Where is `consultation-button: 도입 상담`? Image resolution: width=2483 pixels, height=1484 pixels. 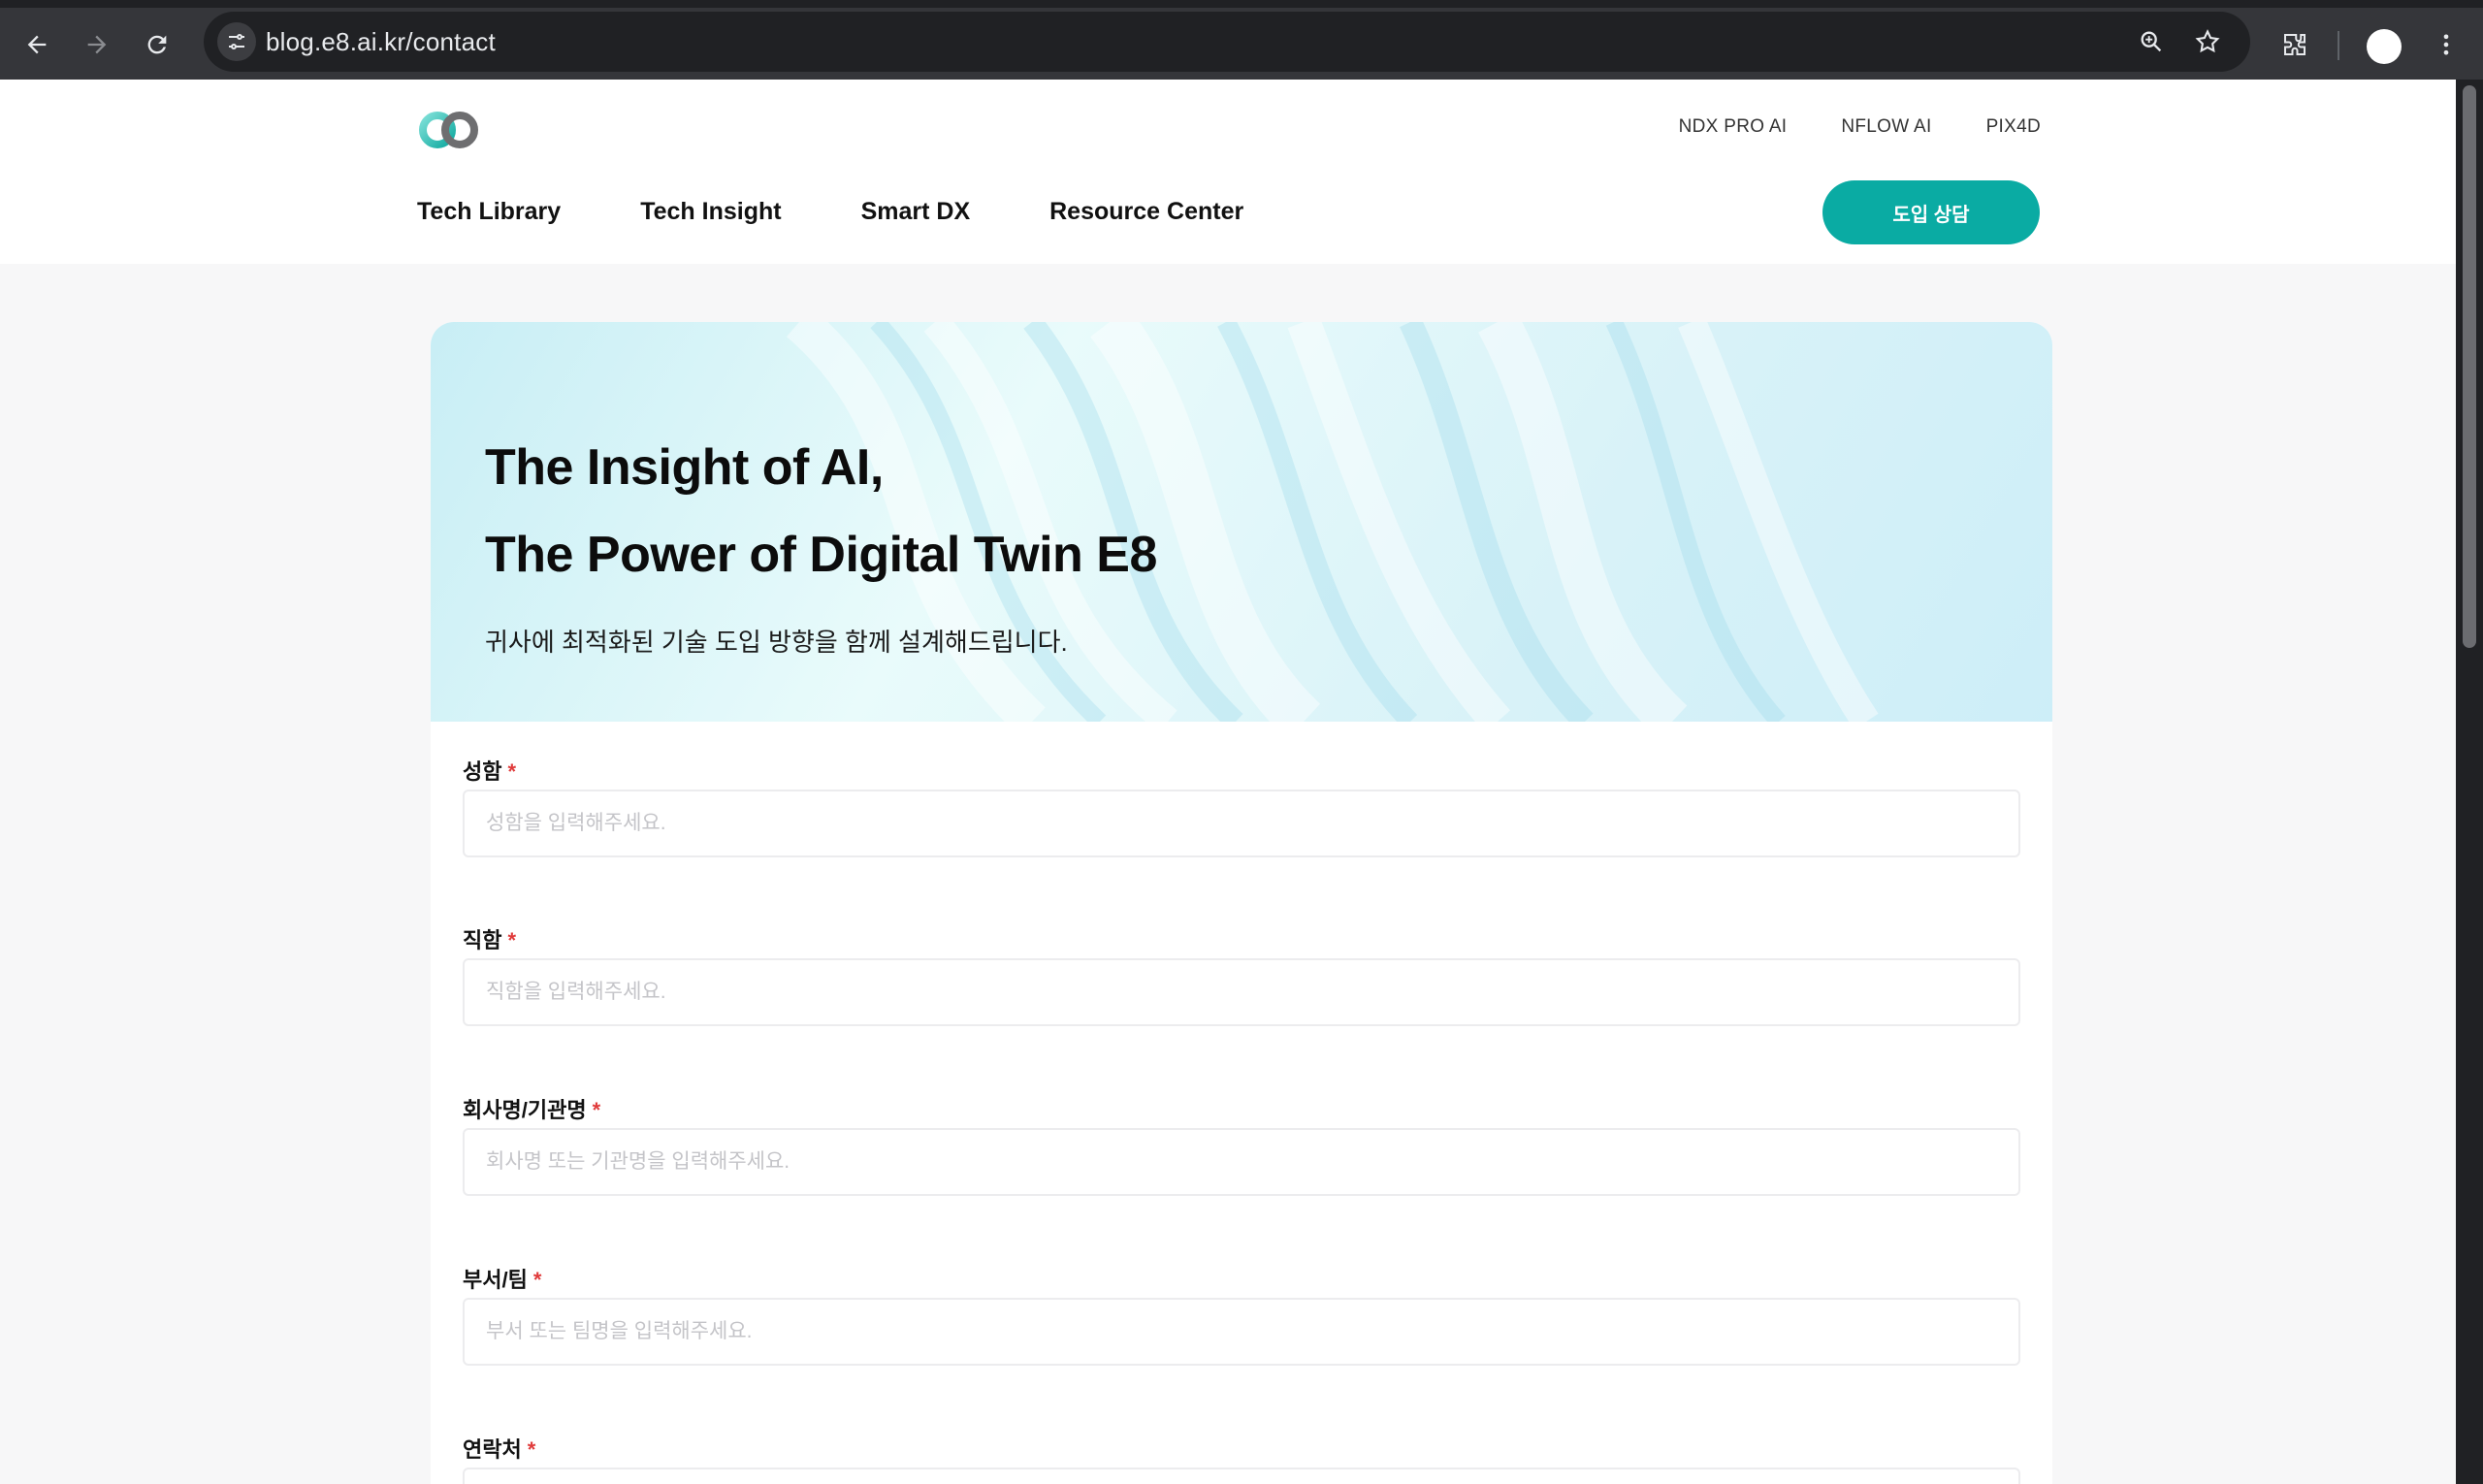
consultation-button: 도입 상담 is located at coordinates (1931, 212).